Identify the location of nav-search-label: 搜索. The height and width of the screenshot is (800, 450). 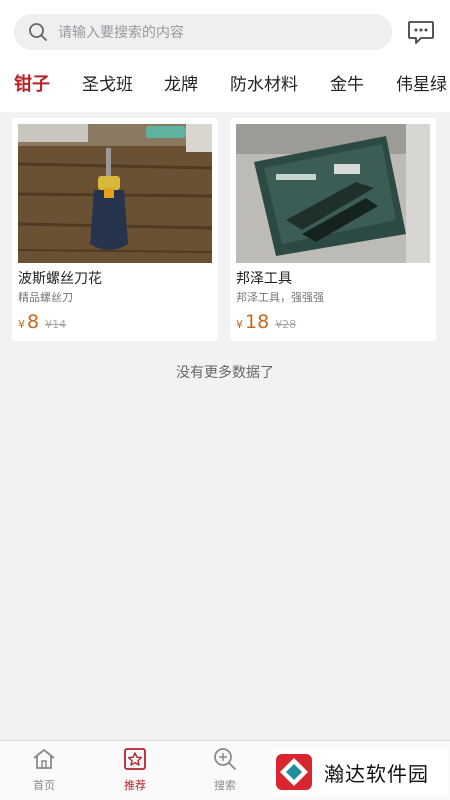
(225, 785).